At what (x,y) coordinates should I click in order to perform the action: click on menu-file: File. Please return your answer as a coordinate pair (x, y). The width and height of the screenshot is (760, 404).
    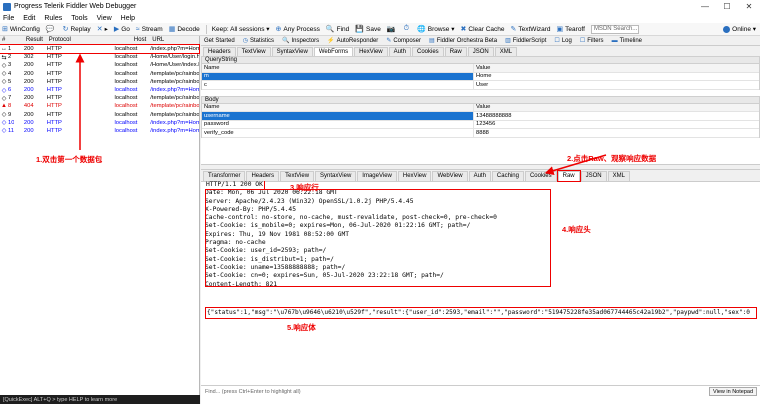
    Looking at the image, I should click on (8, 18).